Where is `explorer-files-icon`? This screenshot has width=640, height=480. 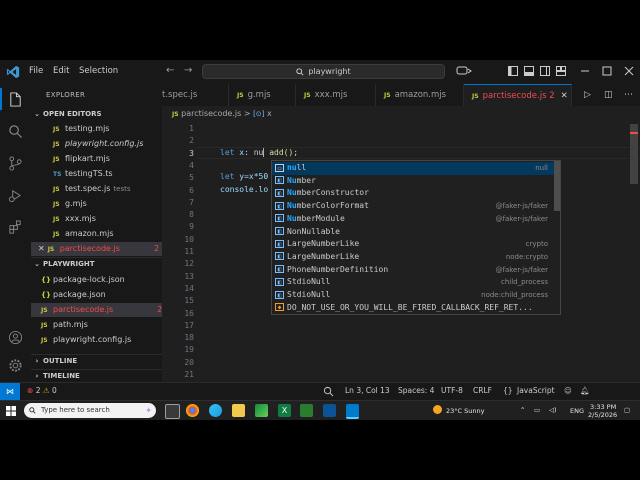
explorer-files-icon is located at coordinates (15, 99).